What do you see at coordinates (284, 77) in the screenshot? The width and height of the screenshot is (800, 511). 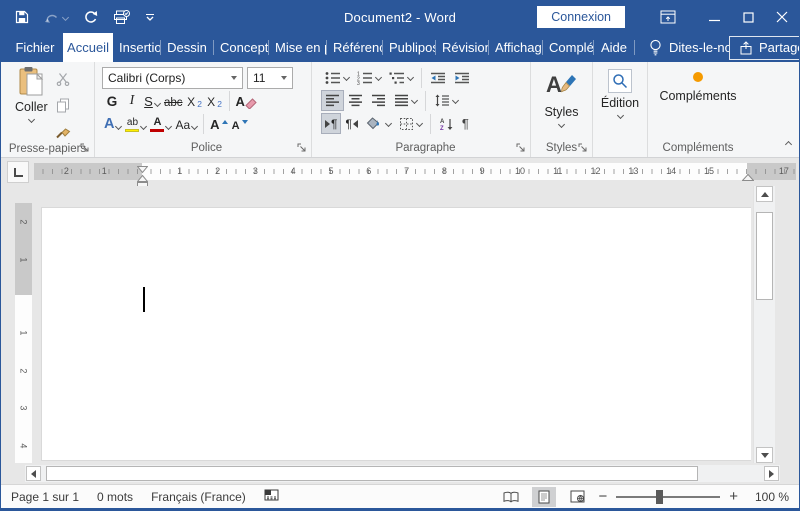 I see `font-size-dropdown-icon` at bounding box center [284, 77].